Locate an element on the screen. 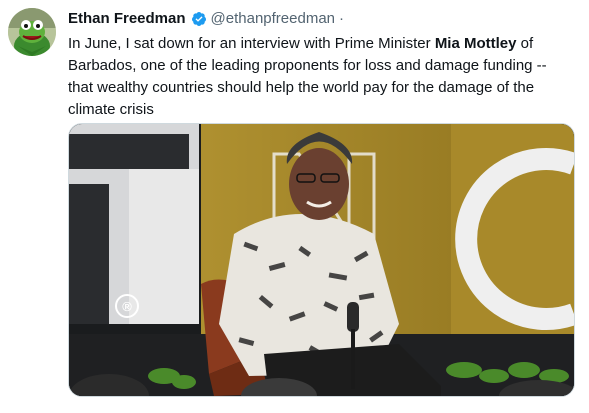  kermit-frog-avatar-icon is located at coordinates (32, 32).